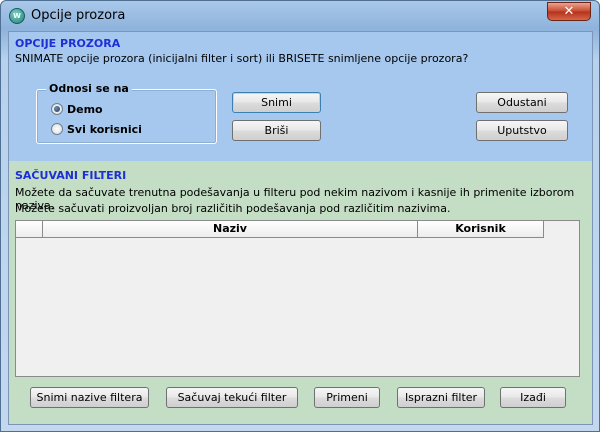 Image resolution: width=600 pixels, height=432 pixels. I want to click on radio-selected-icon, so click(57, 109).